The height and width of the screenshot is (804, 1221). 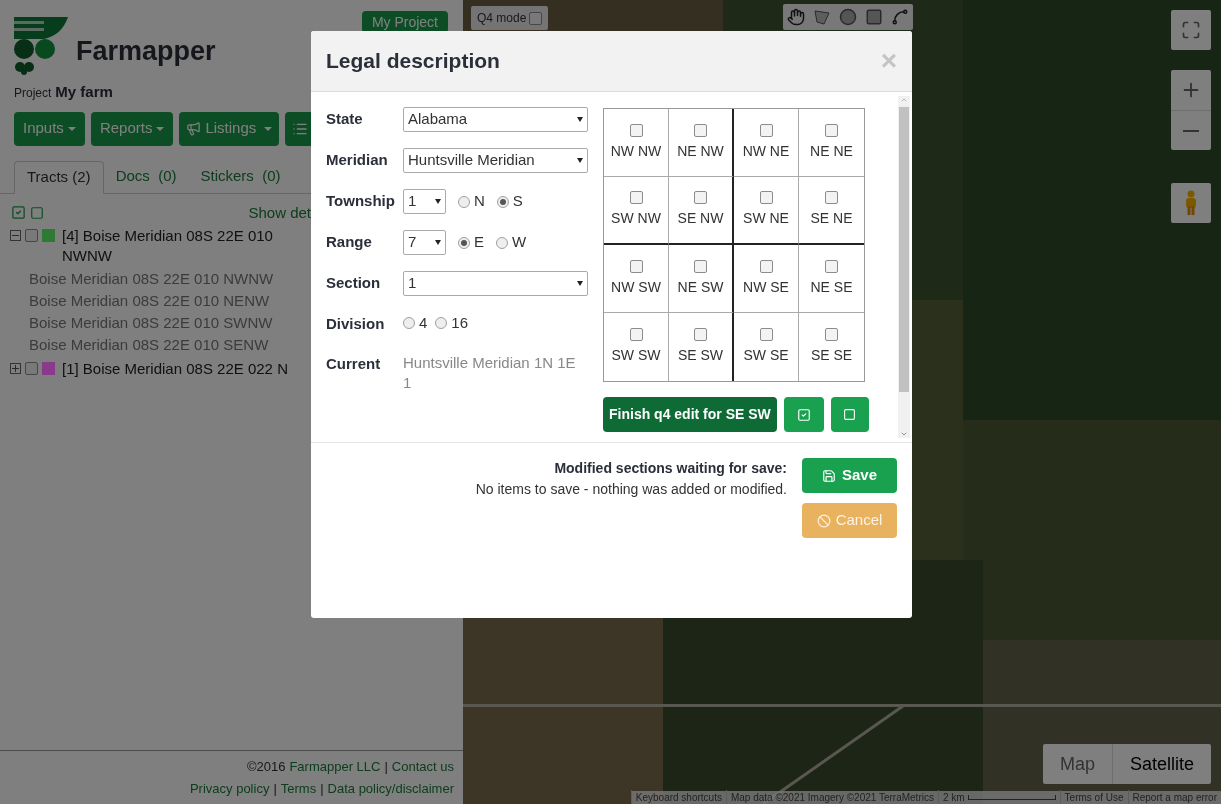 I want to click on quarter-label: NW SE, so click(x=766, y=287).